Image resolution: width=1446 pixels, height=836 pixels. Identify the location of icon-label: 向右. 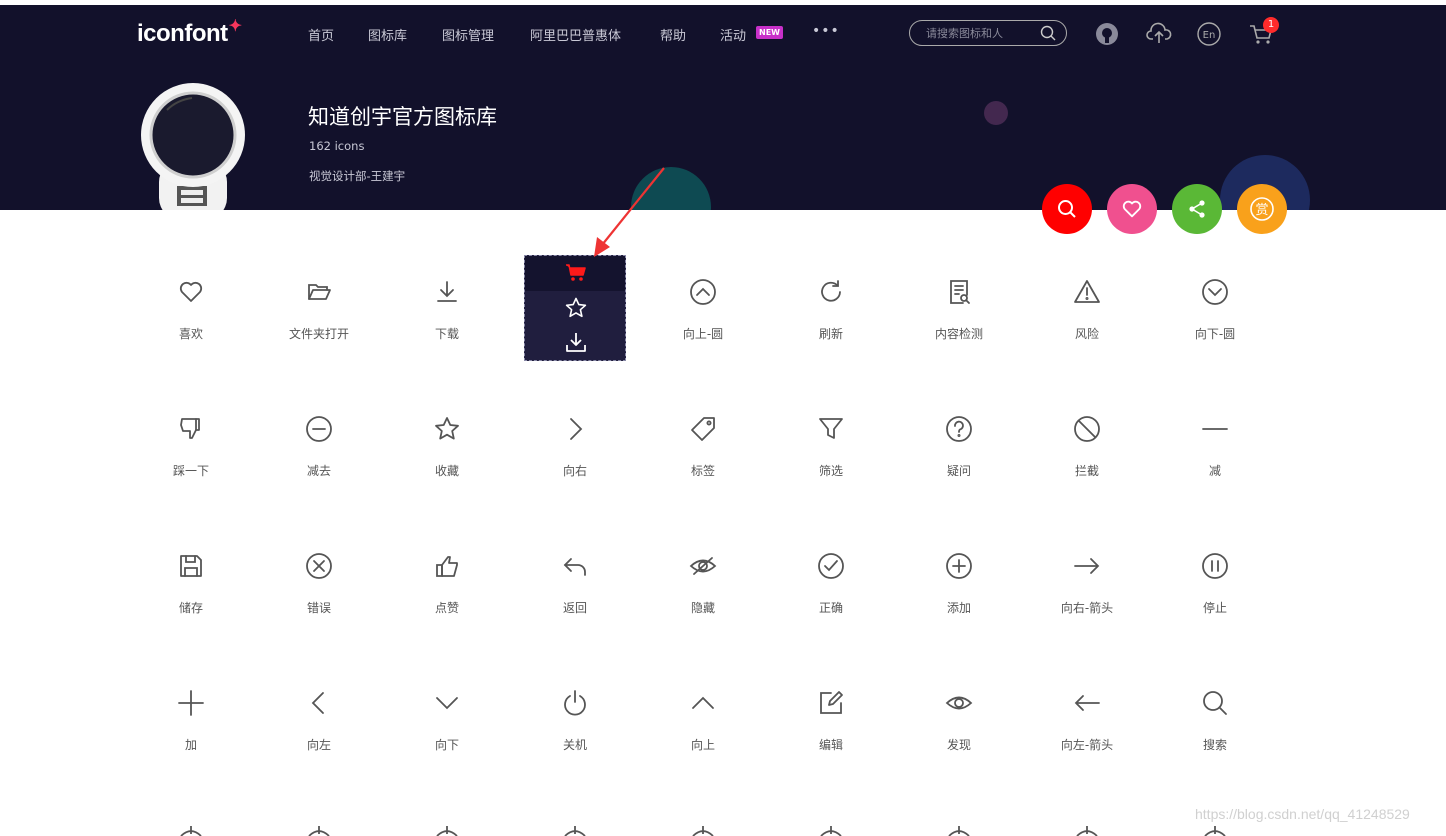
(574, 471).